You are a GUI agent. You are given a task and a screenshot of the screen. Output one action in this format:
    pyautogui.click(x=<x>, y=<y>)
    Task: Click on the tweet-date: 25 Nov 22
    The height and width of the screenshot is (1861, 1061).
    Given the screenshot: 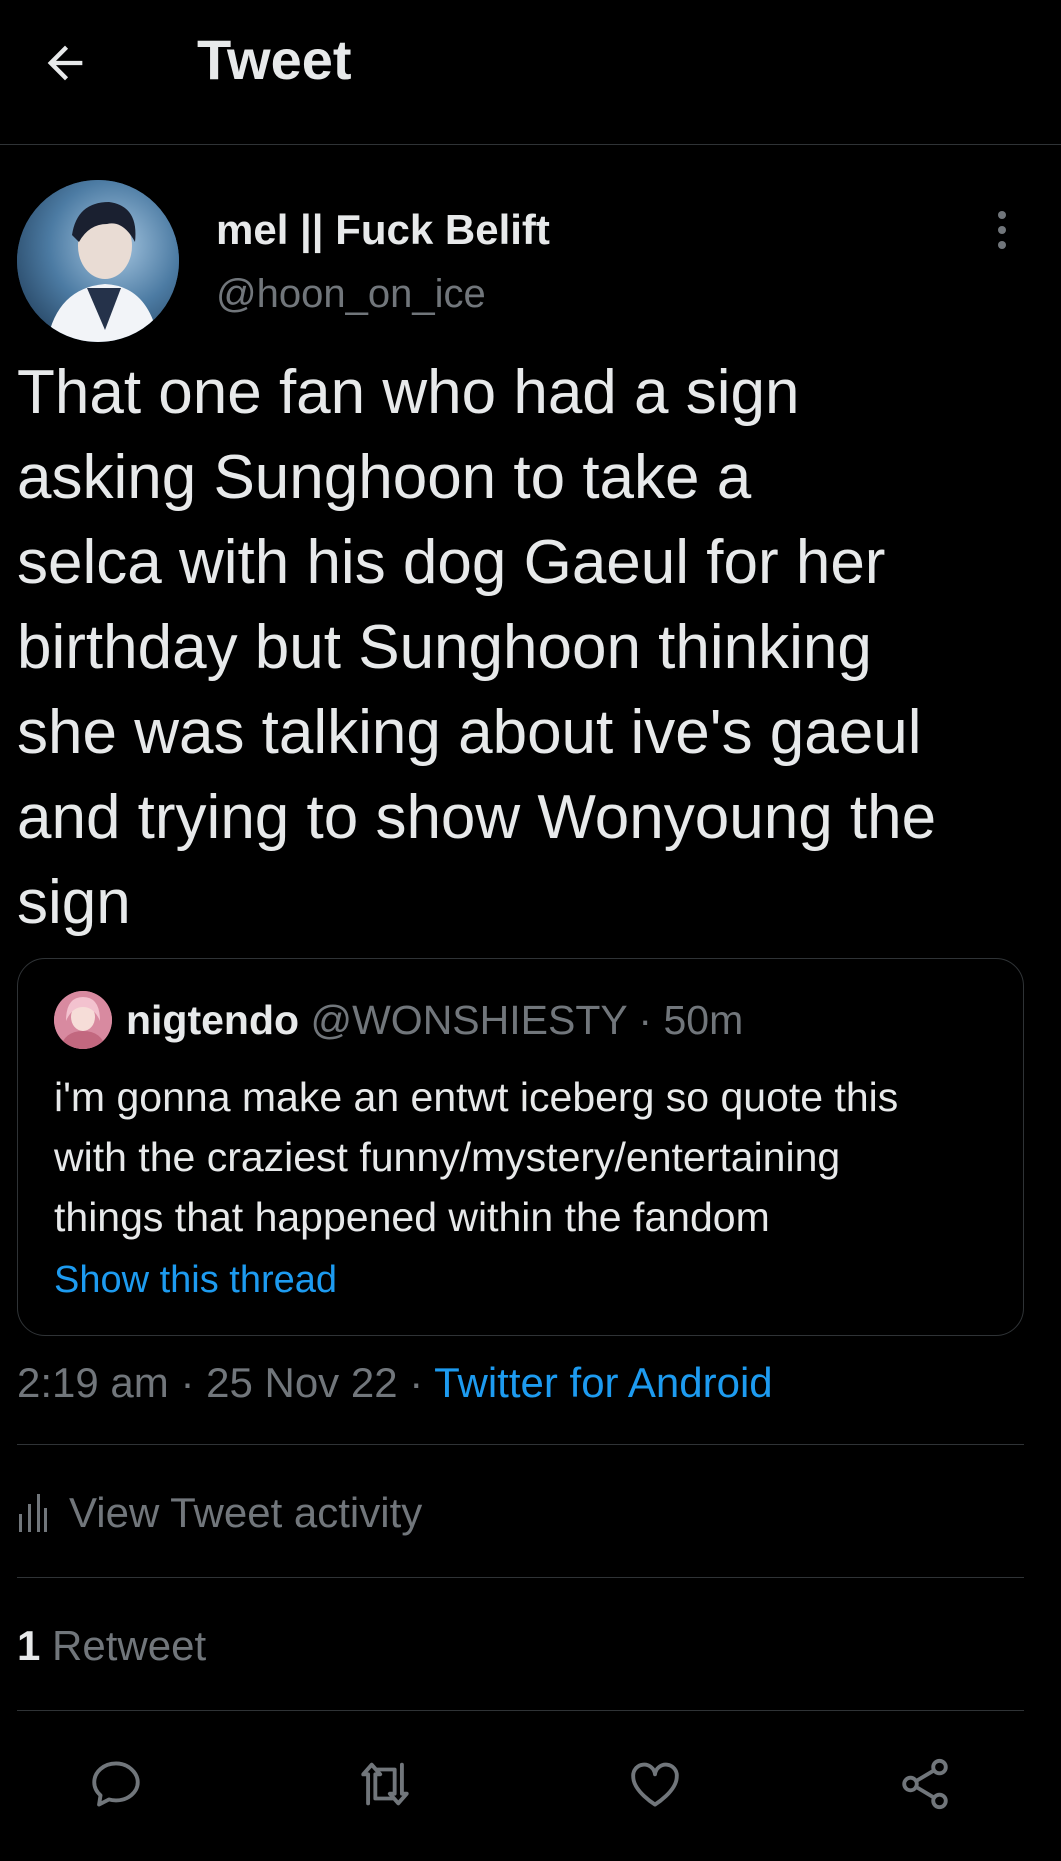 What is the action you would take?
    pyautogui.click(x=302, y=1382)
    